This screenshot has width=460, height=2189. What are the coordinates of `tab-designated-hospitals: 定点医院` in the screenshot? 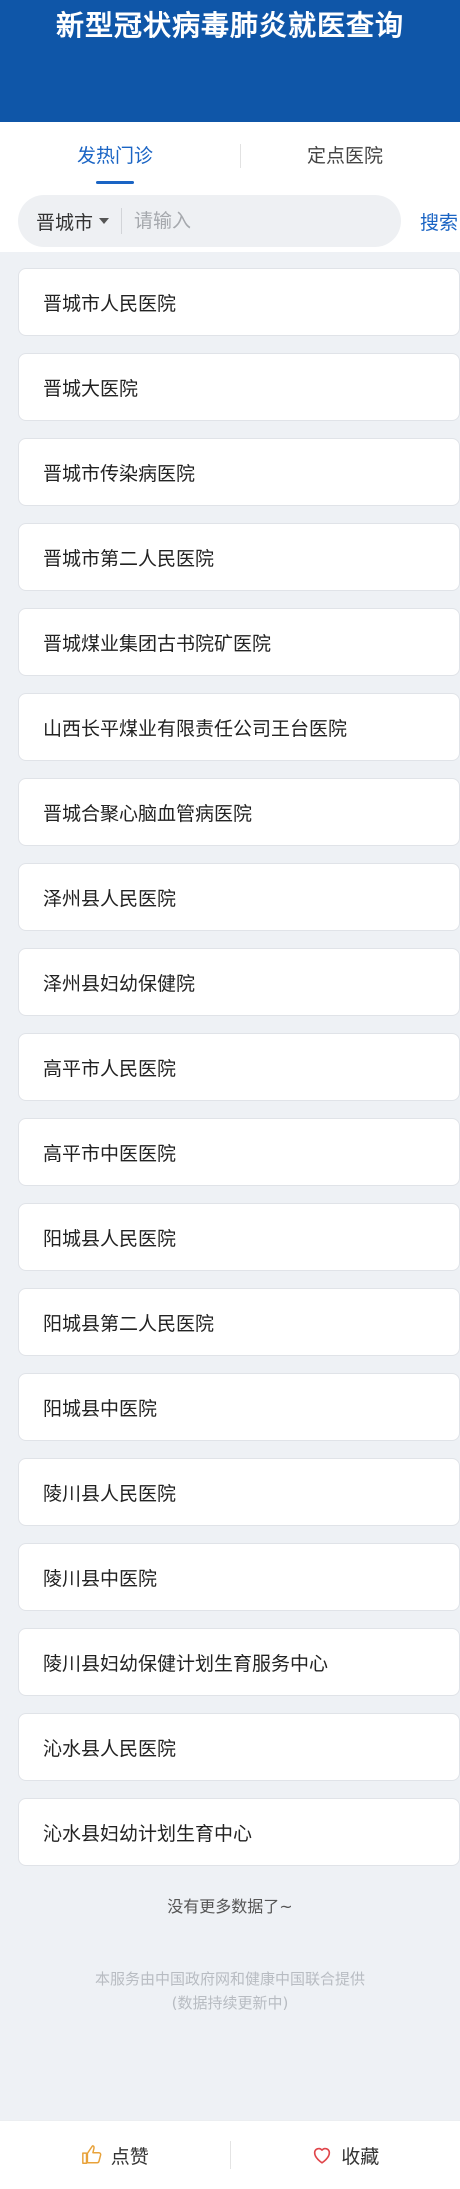 It's located at (345, 156).